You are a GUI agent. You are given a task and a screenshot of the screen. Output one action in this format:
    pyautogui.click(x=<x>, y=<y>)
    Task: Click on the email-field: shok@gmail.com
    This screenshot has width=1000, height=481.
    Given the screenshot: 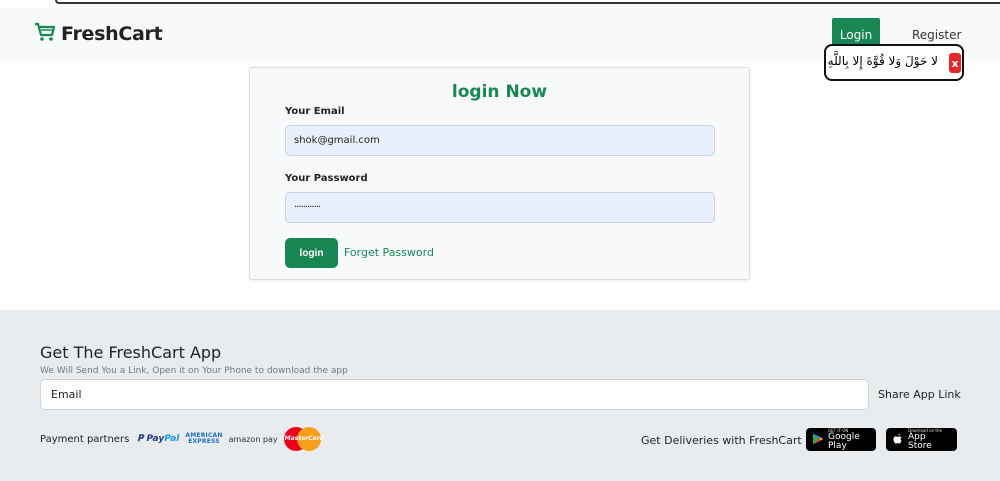 What is the action you would take?
    pyautogui.click(x=500, y=140)
    